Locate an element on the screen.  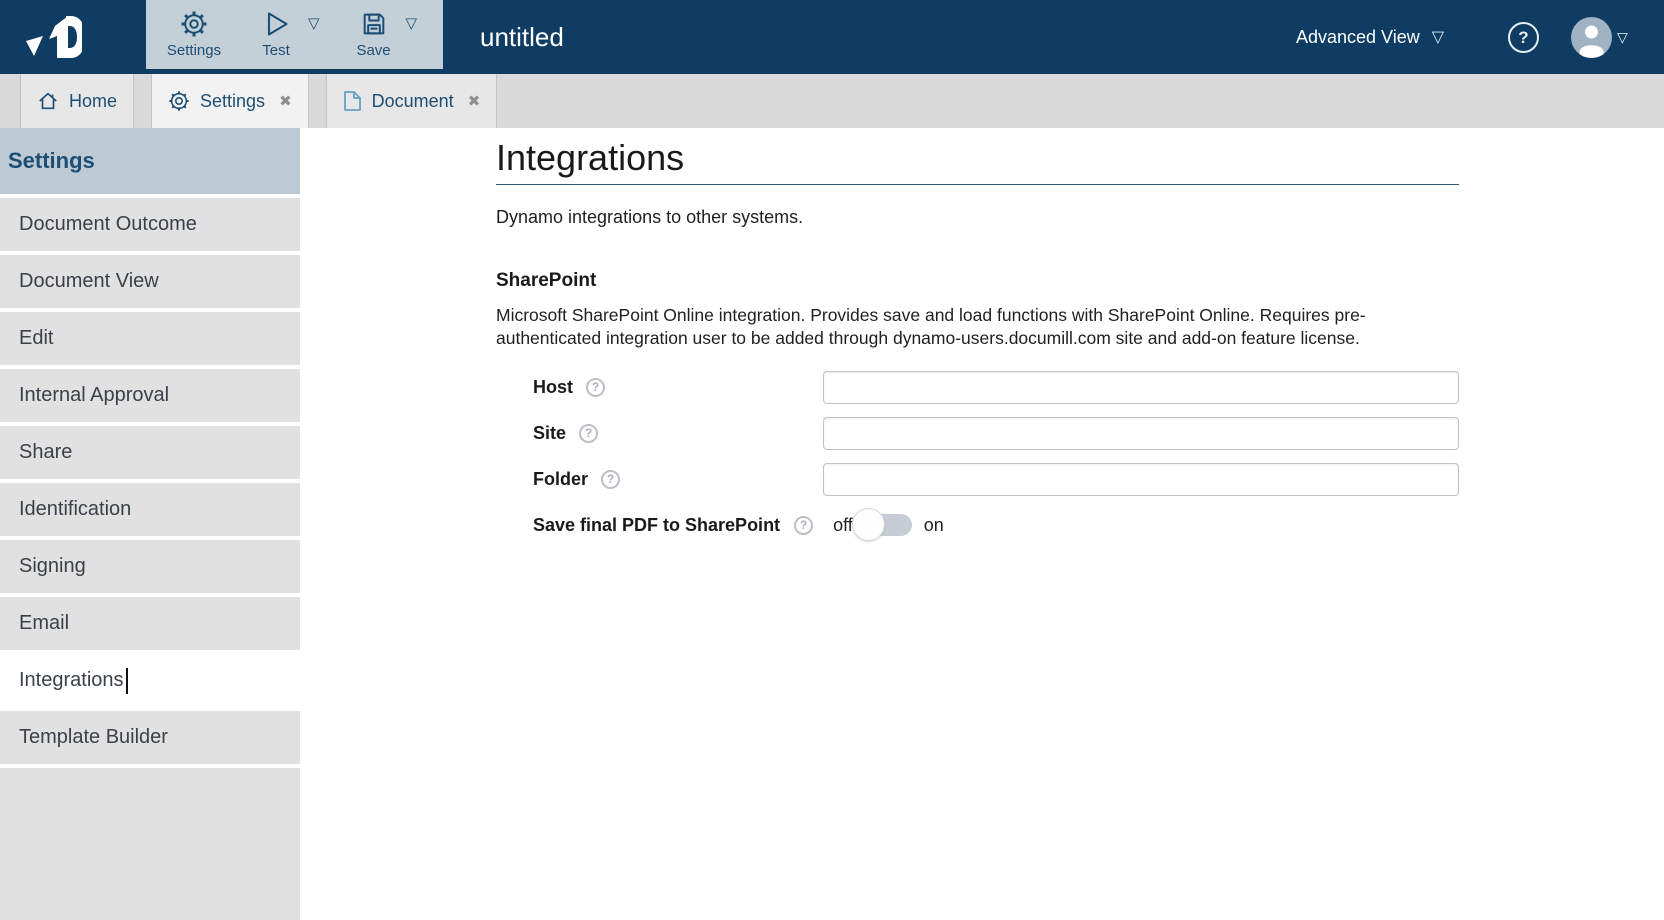
dynamo-logo-icon is located at coordinates (52, 37).